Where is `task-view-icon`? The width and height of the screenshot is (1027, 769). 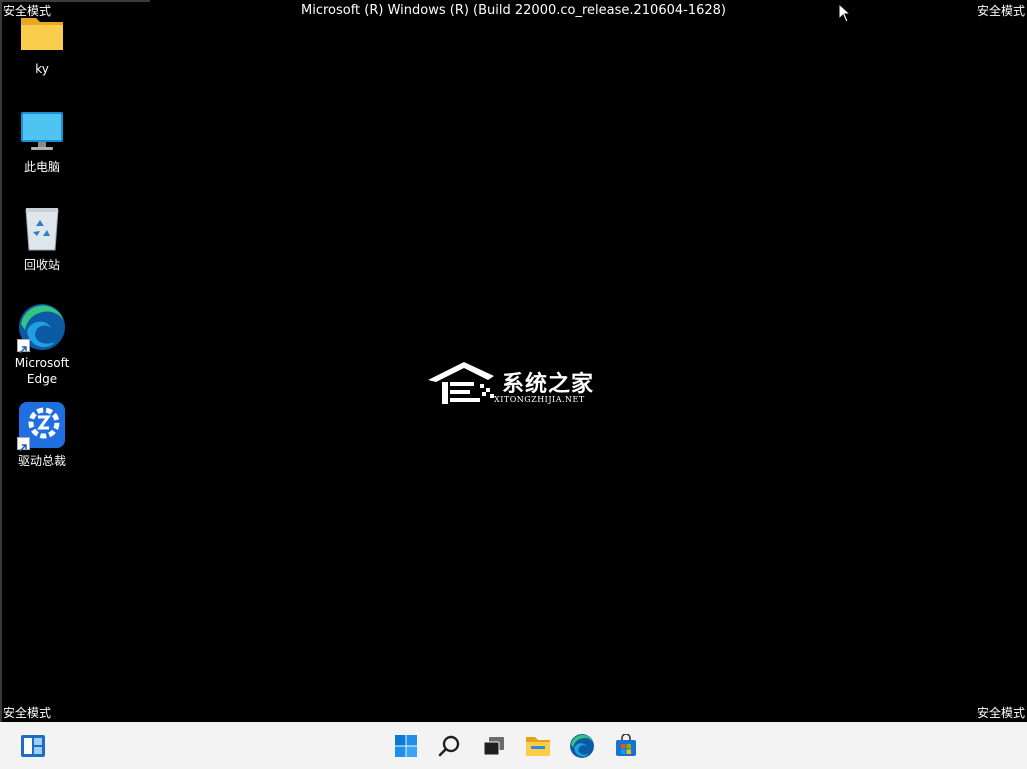
task-view-icon is located at coordinates (493, 746).